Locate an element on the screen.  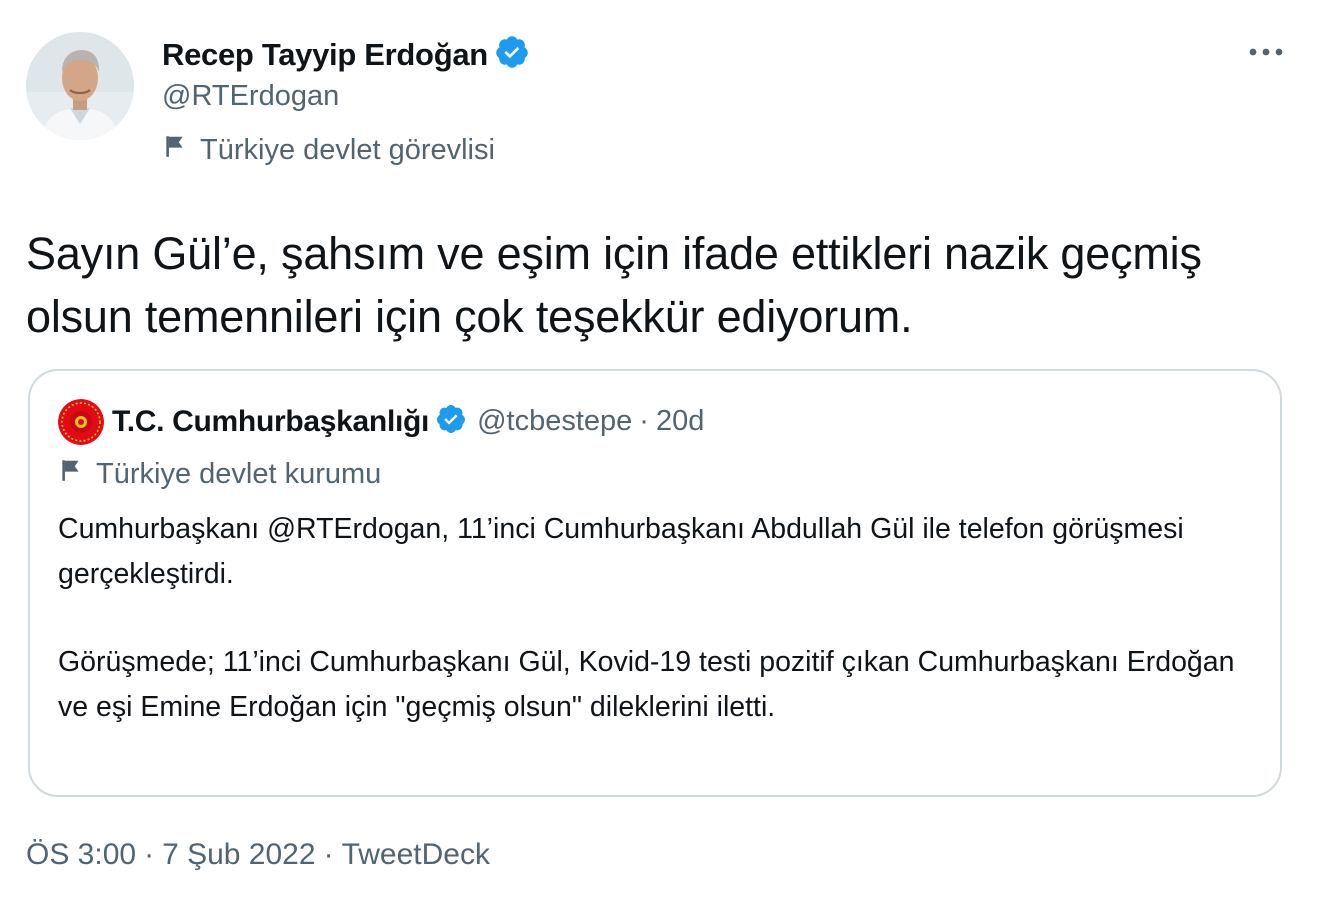
author-avatar is located at coordinates (80, 86).